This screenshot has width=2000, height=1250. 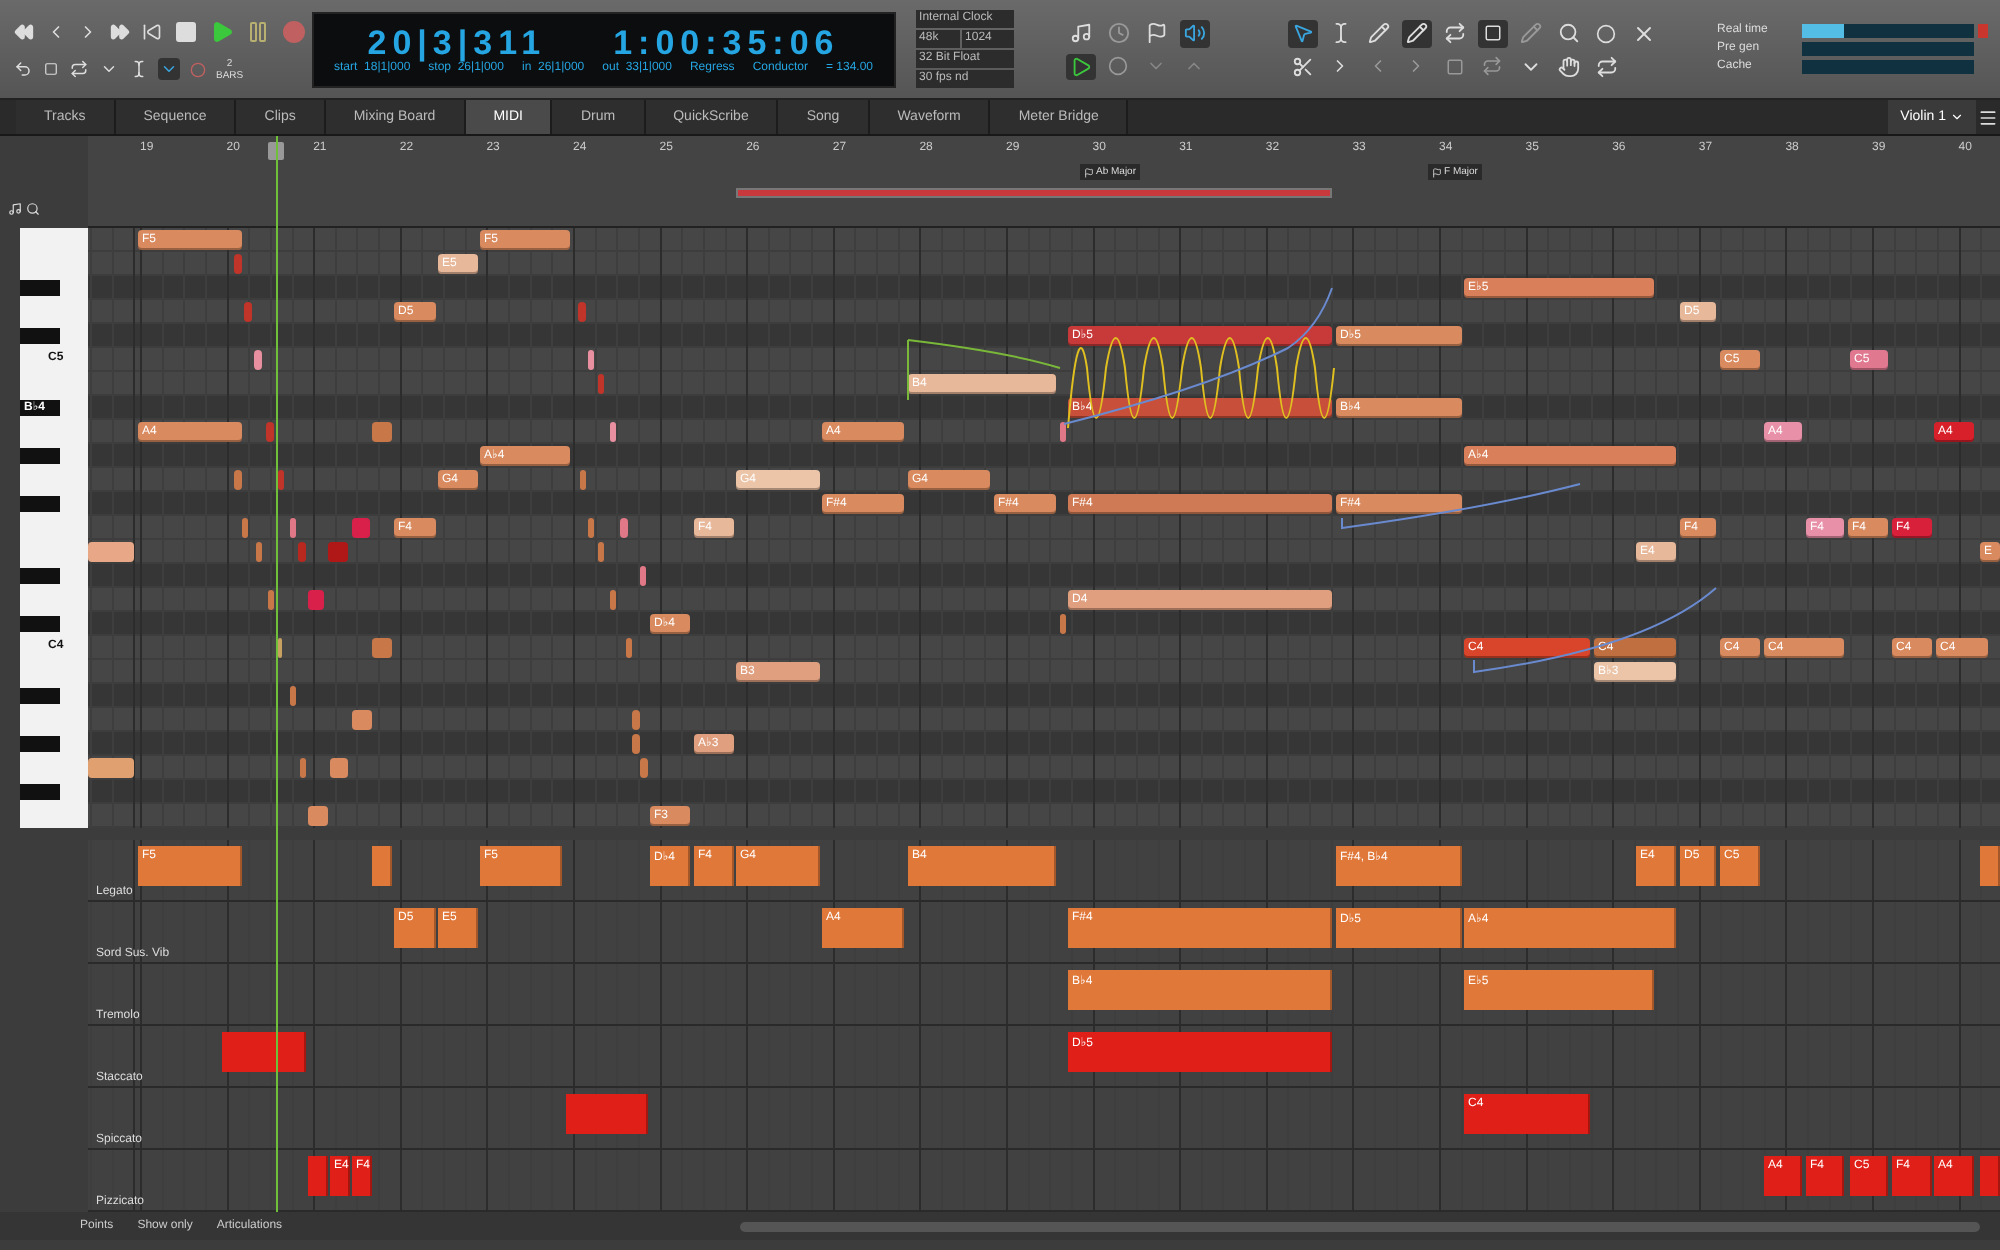 I want to click on reshape-tool, so click(x=1416, y=33).